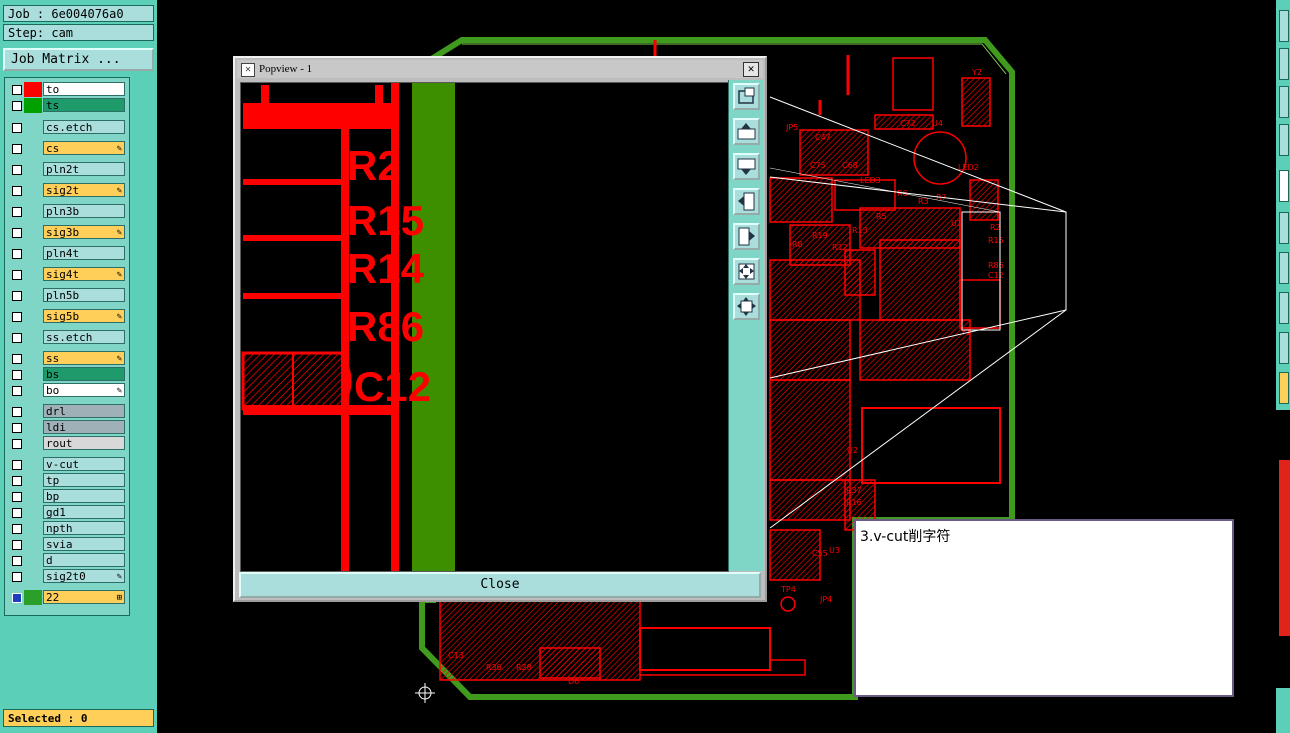 This screenshot has height=733, width=1290. I want to click on layer-name: pln5b, so click(84, 295).